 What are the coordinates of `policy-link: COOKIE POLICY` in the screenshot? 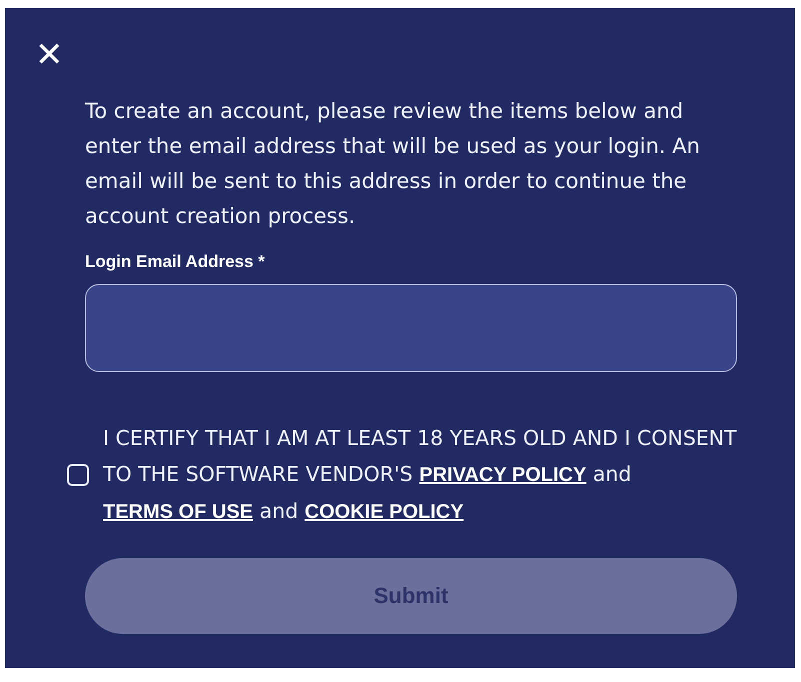 It's located at (384, 512).